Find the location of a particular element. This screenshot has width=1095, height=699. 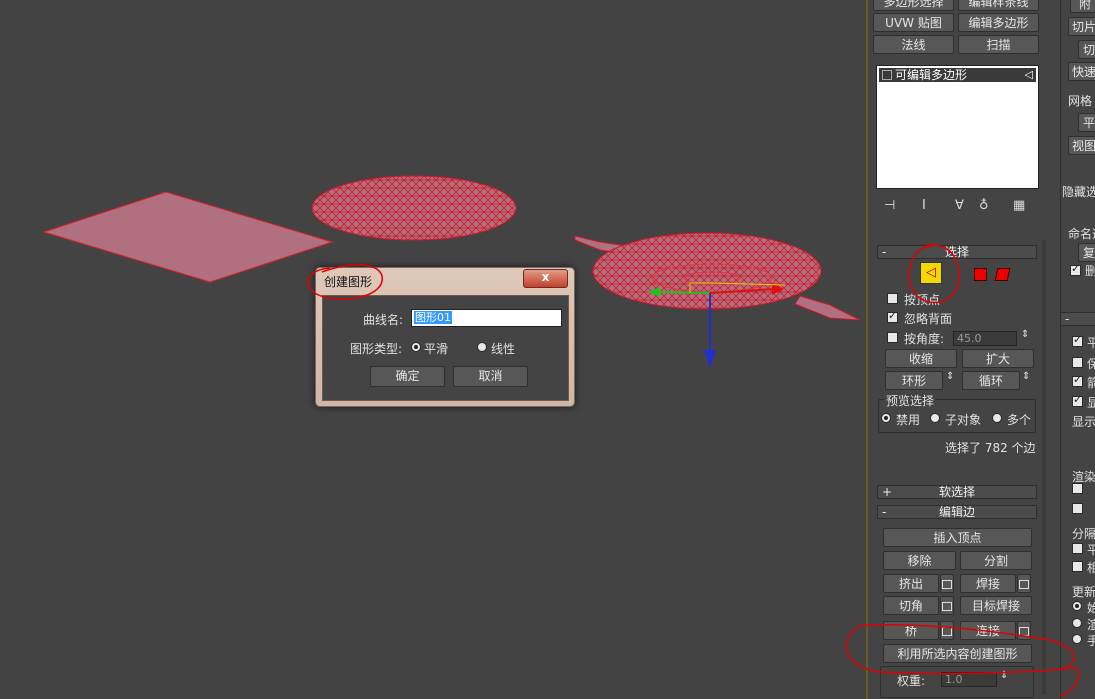

edit-spline-button: 编辑样条线 is located at coordinates (998, 5).